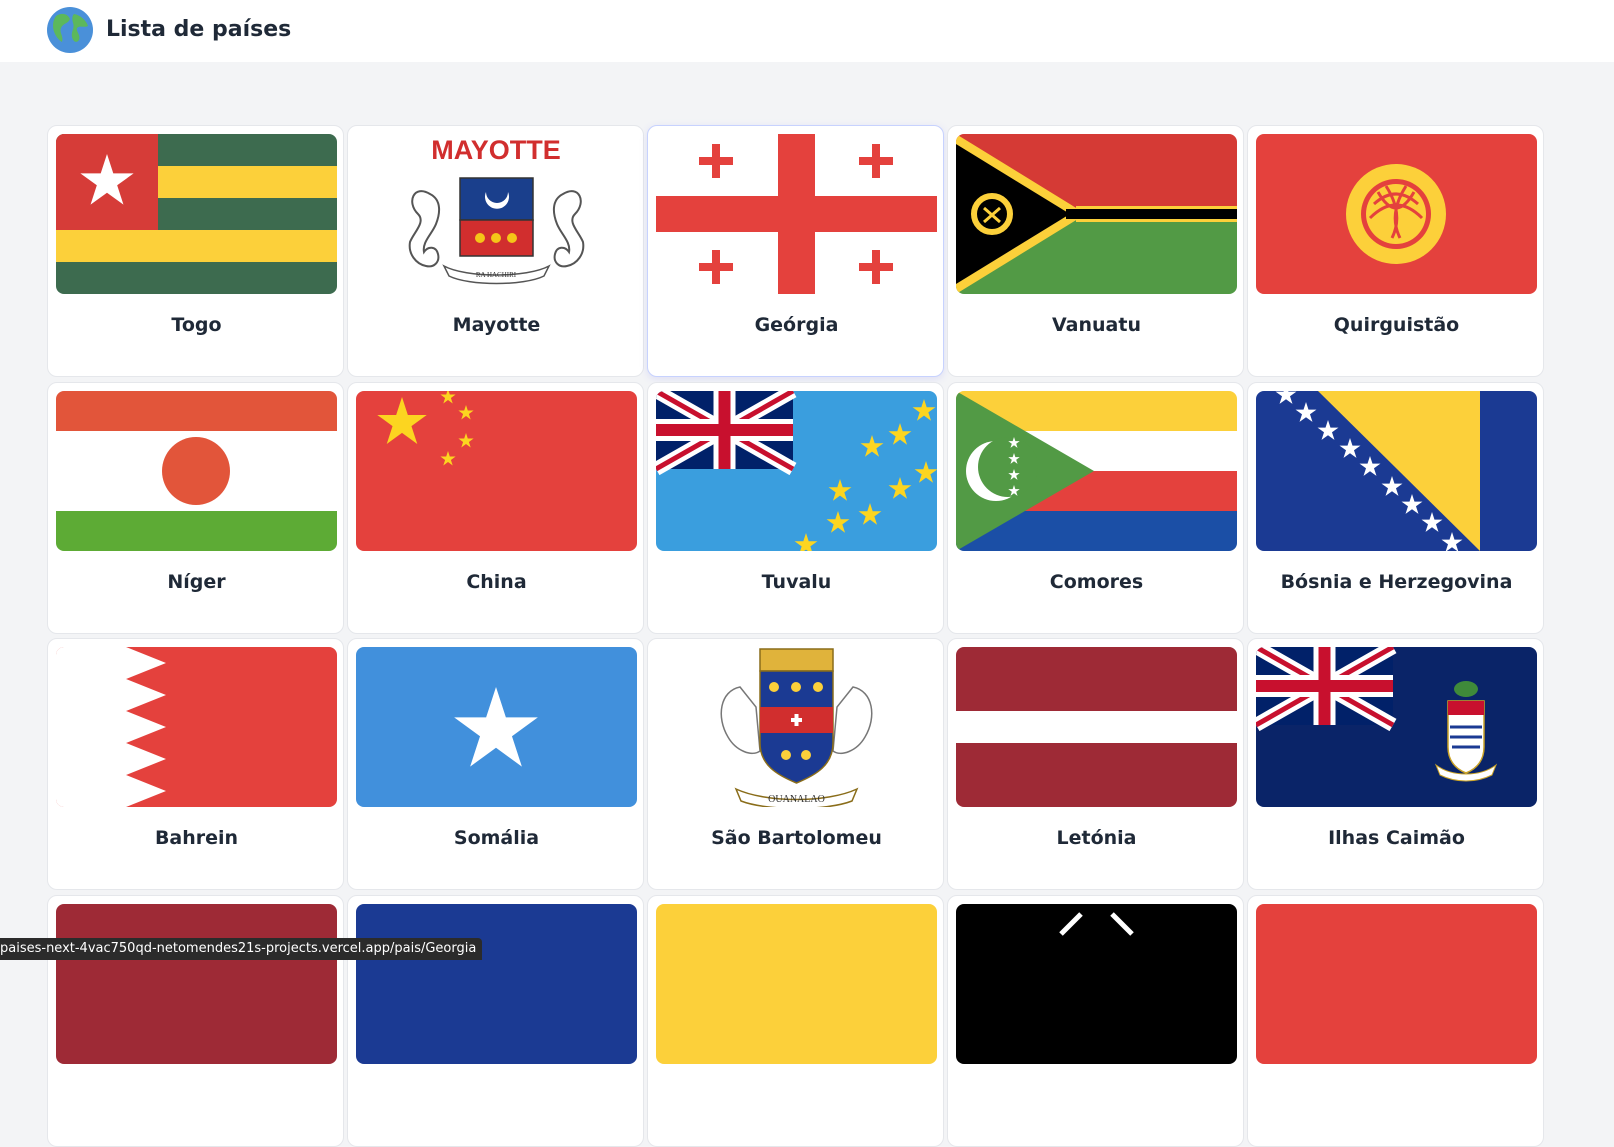 The image size is (1614, 1147). Describe the element at coordinates (1396, 727) in the screenshot. I see `flag-cayman-islands-icon` at that location.